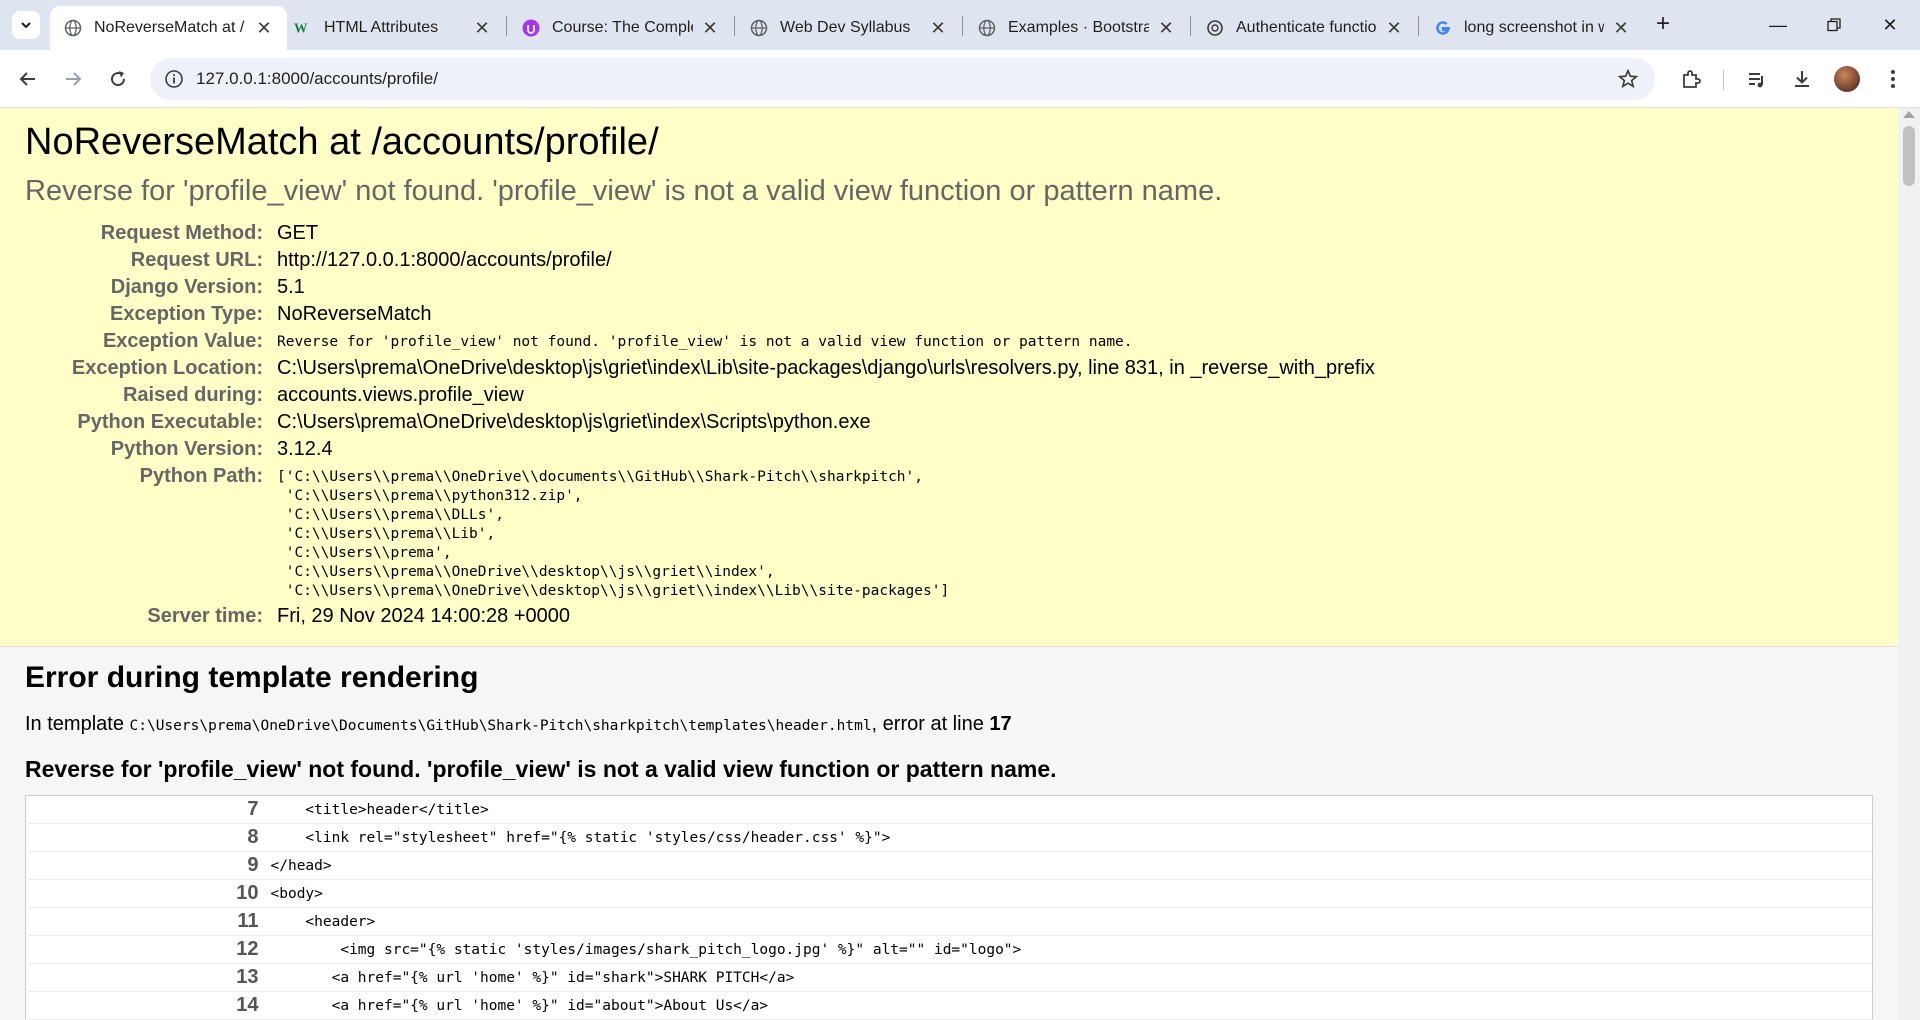  I want to click on tab-4: Web Dev Syllabus ✕, so click(848, 28).